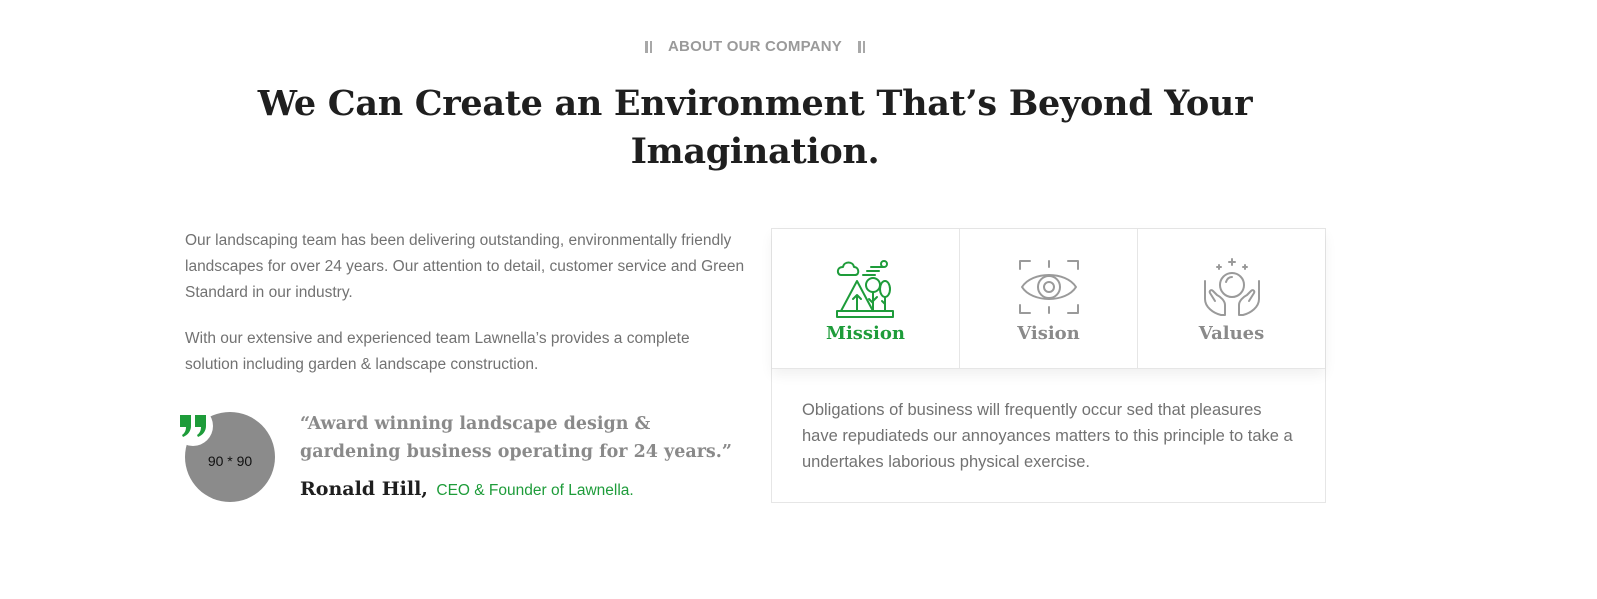 This screenshot has width=1597, height=599. Describe the element at coordinates (864, 289) in the screenshot. I see `landscape-icon` at that location.